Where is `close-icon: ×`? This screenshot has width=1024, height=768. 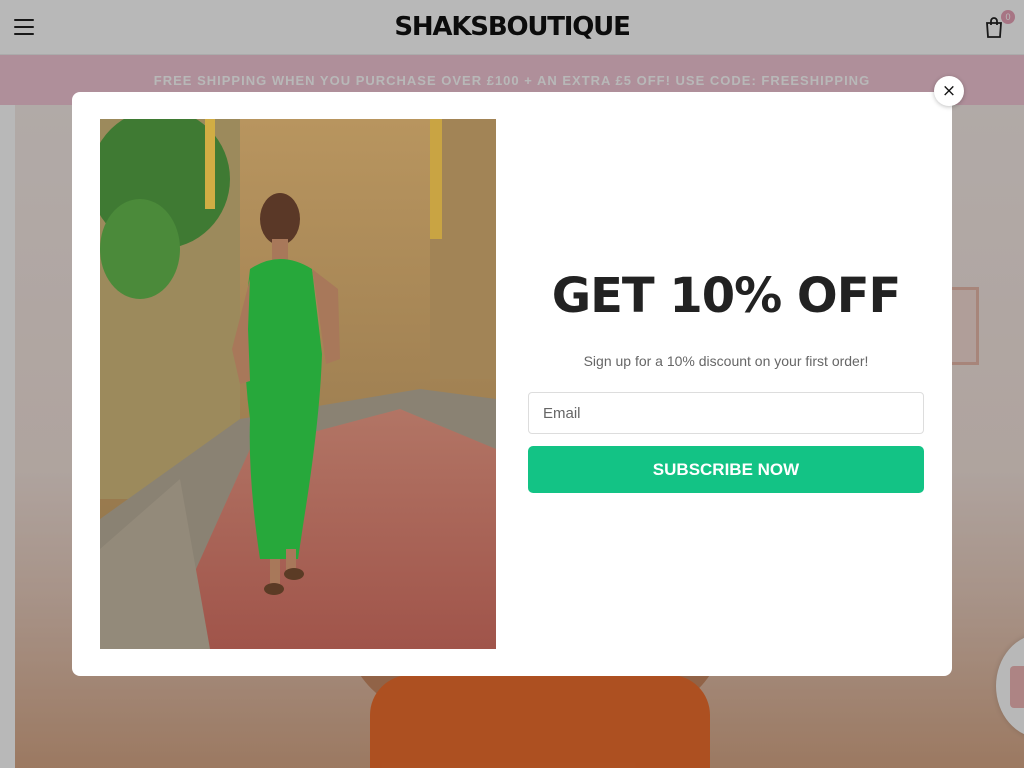 close-icon: × is located at coordinates (949, 91).